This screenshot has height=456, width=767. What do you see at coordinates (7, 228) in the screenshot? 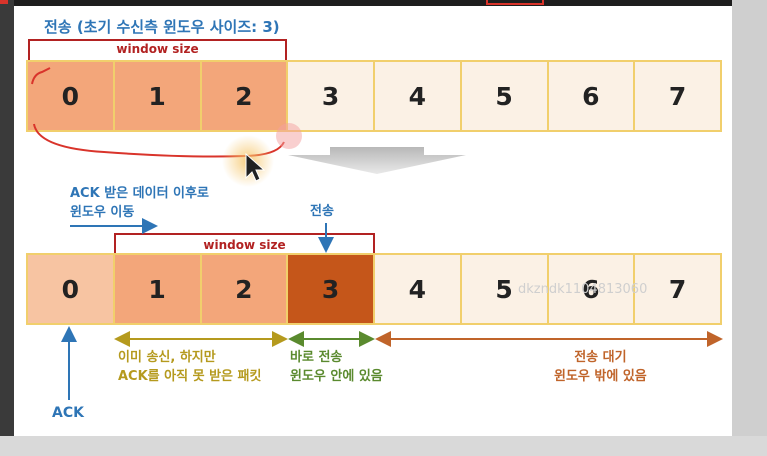
I see `left-edge` at bounding box center [7, 228].